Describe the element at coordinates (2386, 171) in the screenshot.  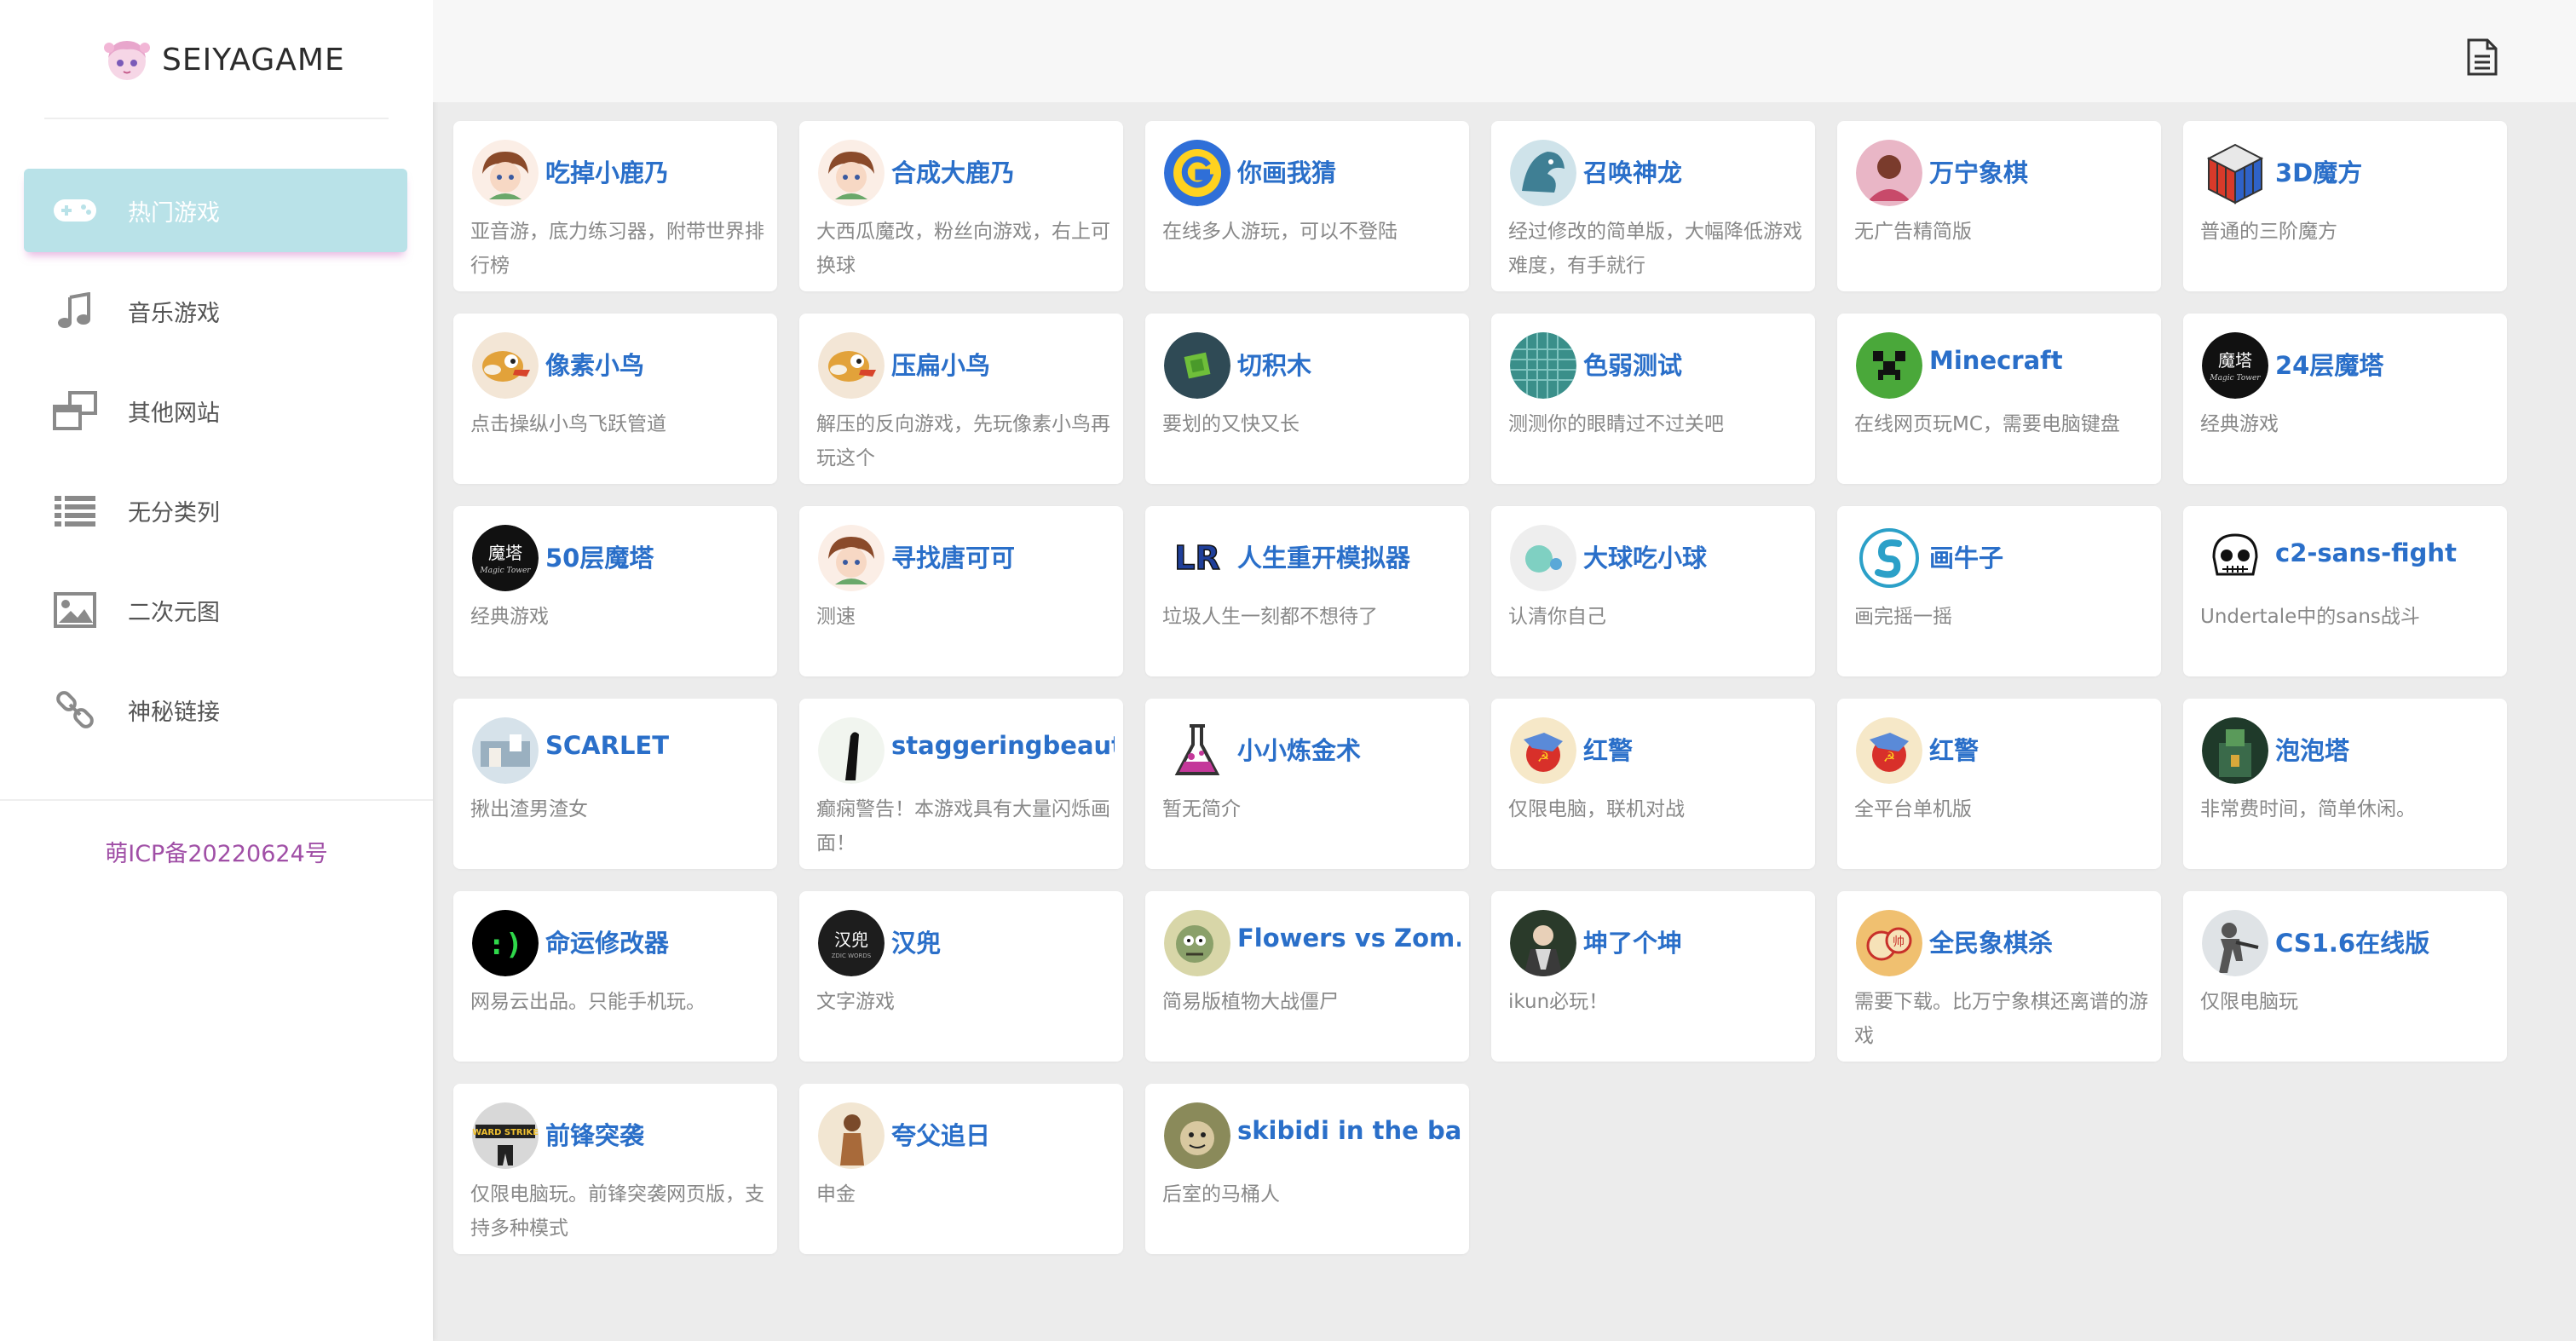
I see `game-title: 3D魔方` at that location.